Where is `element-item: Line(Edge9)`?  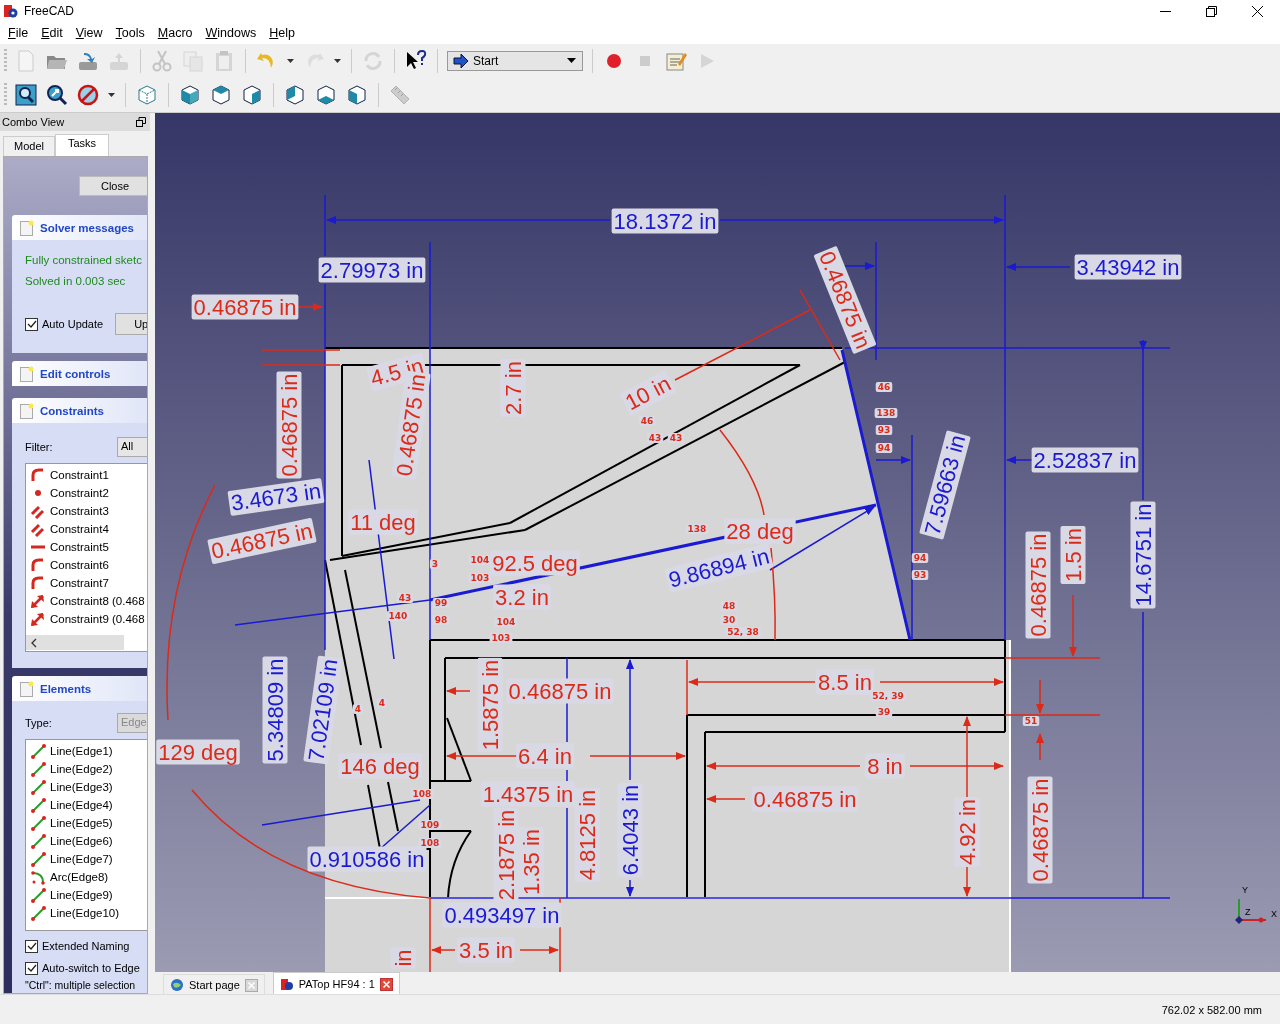
element-item: Line(Edge9) is located at coordinates (86, 895).